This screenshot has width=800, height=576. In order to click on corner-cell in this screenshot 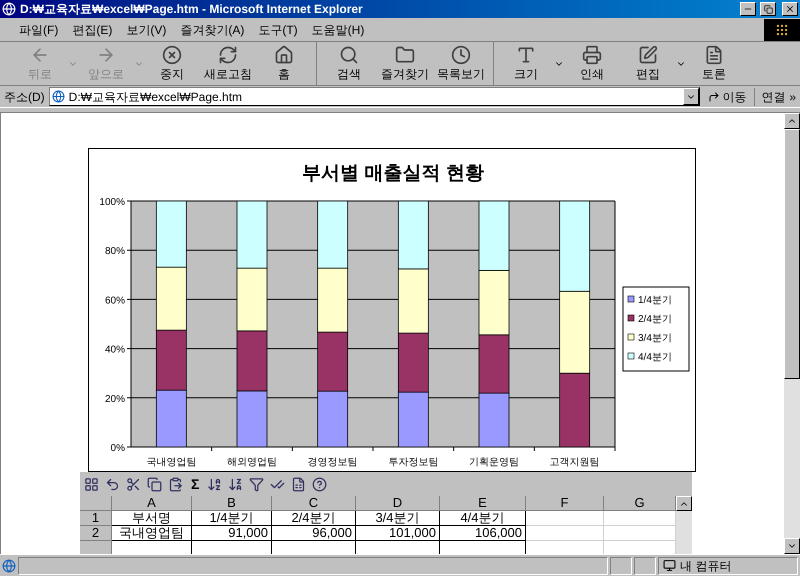, I will do `click(96, 503)`.